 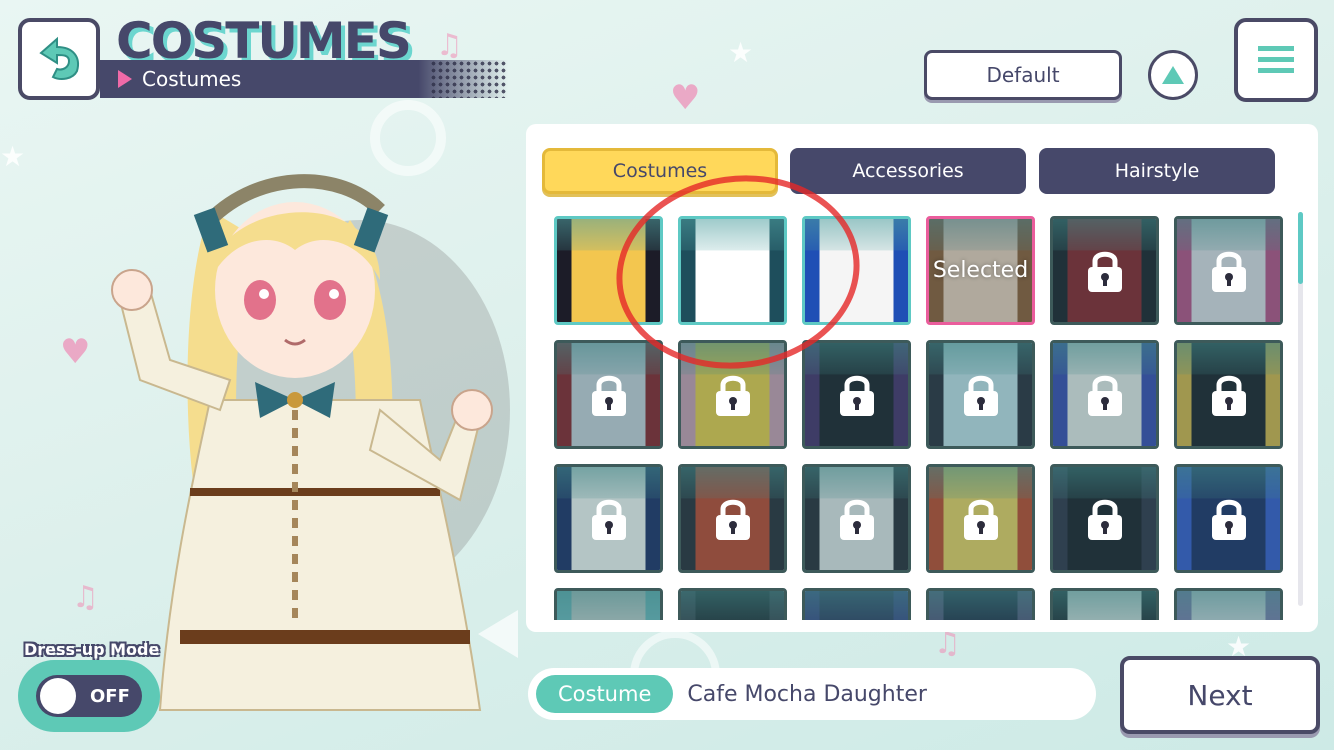 I want to click on back-arrow-icon, so click(x=59, y=58).